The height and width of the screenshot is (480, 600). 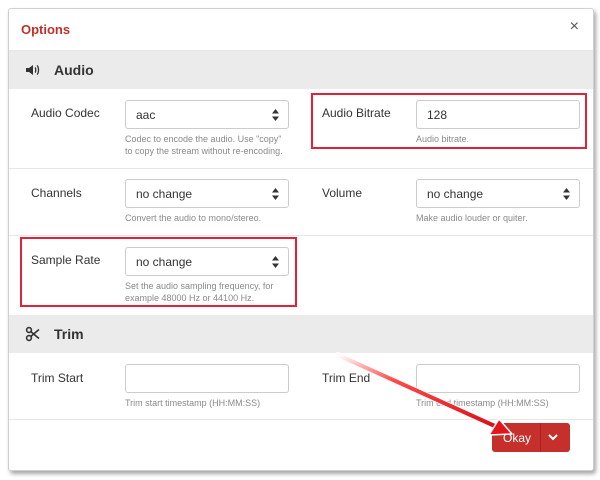 What do you see at coordinates (158, 272) in the screenshot?
I see `highlight-box-sample-rate` at bounding box center [158, 272].